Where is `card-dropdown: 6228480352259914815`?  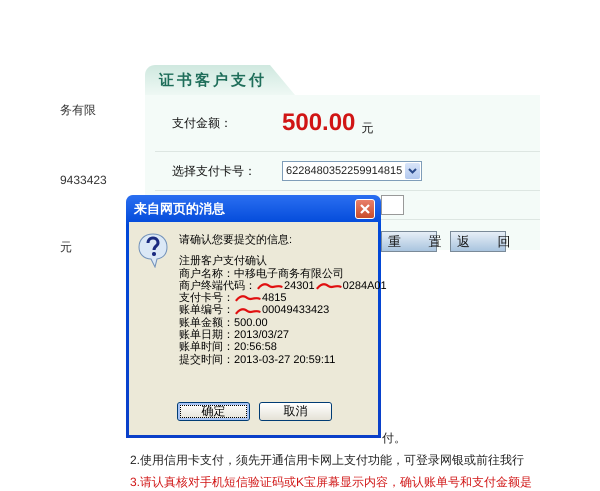
card-dropdown: 6228480352259914815 is located at coordinates (352, 171).